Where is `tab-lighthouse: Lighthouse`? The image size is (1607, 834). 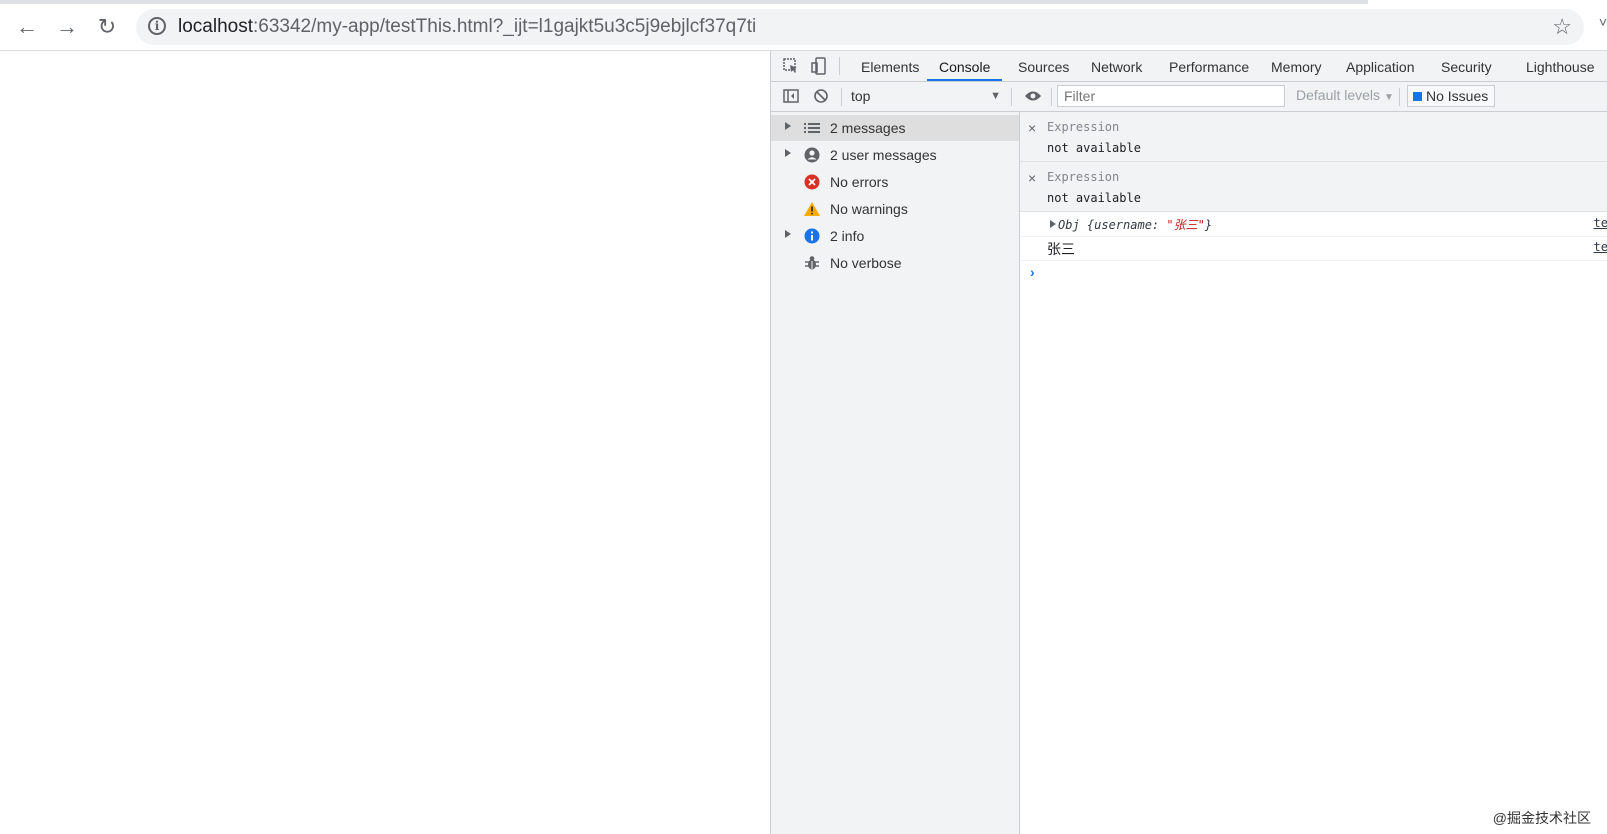 tab-lighthouse: Lighthouse is located at coordinates (1560, 66).